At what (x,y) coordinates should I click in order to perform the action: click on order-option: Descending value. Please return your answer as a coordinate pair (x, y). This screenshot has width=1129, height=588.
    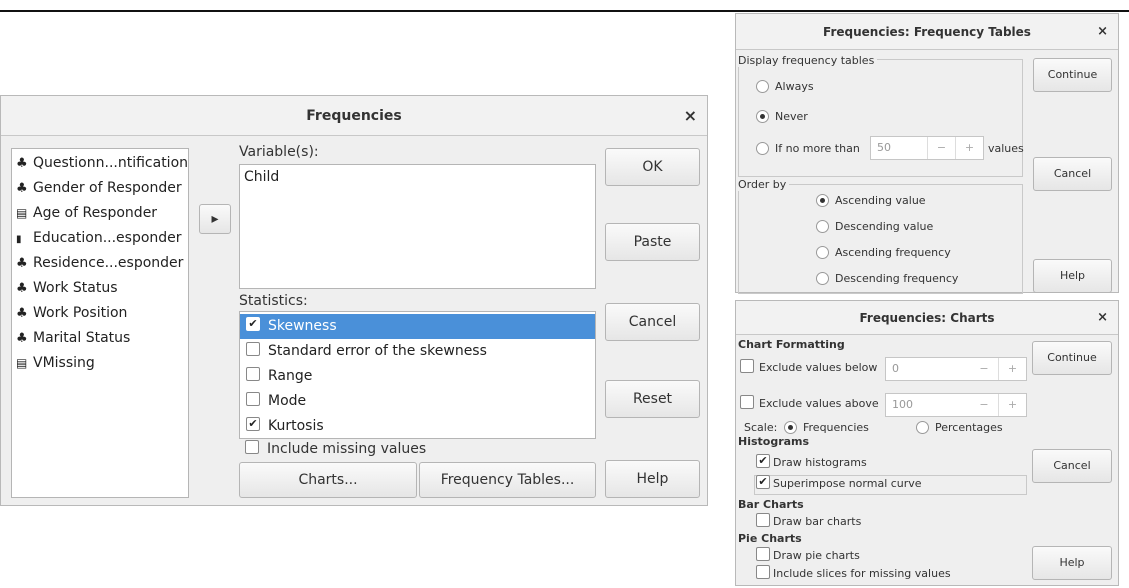
    Looking at the image, I should click on (874, 226).